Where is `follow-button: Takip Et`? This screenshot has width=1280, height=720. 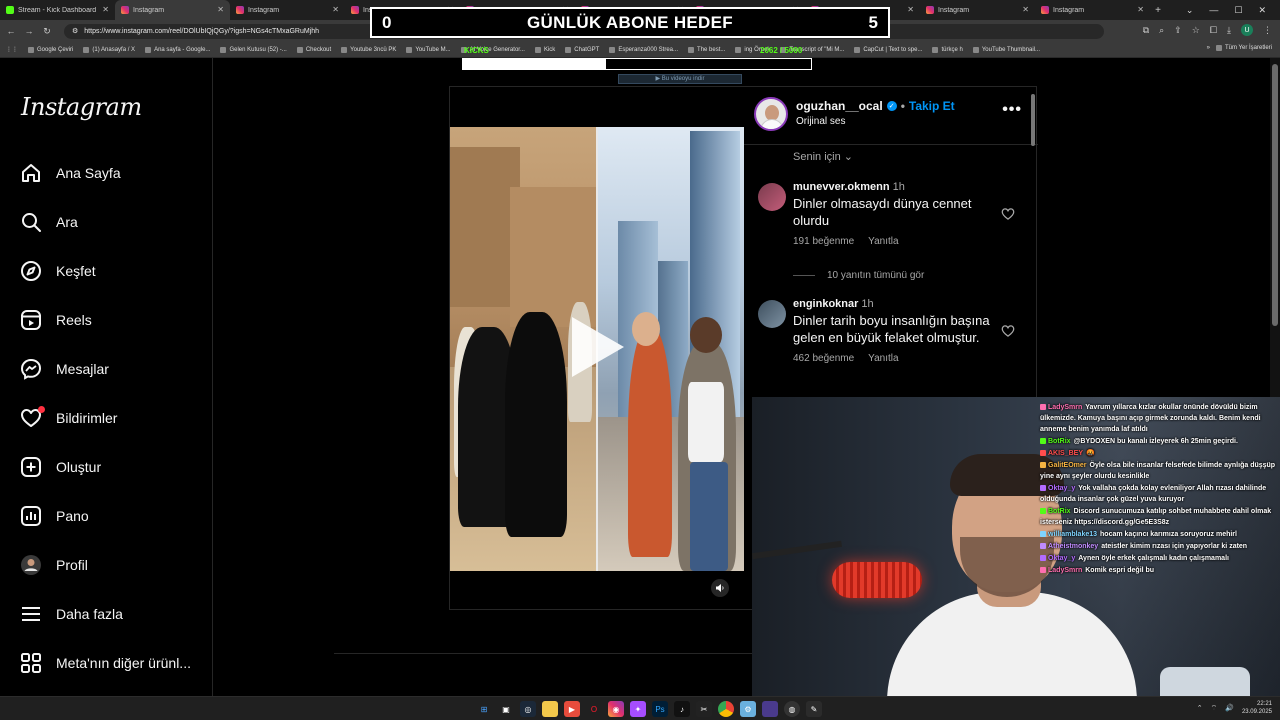
follow-button: Takip Et is located at coordinates (932, 106).